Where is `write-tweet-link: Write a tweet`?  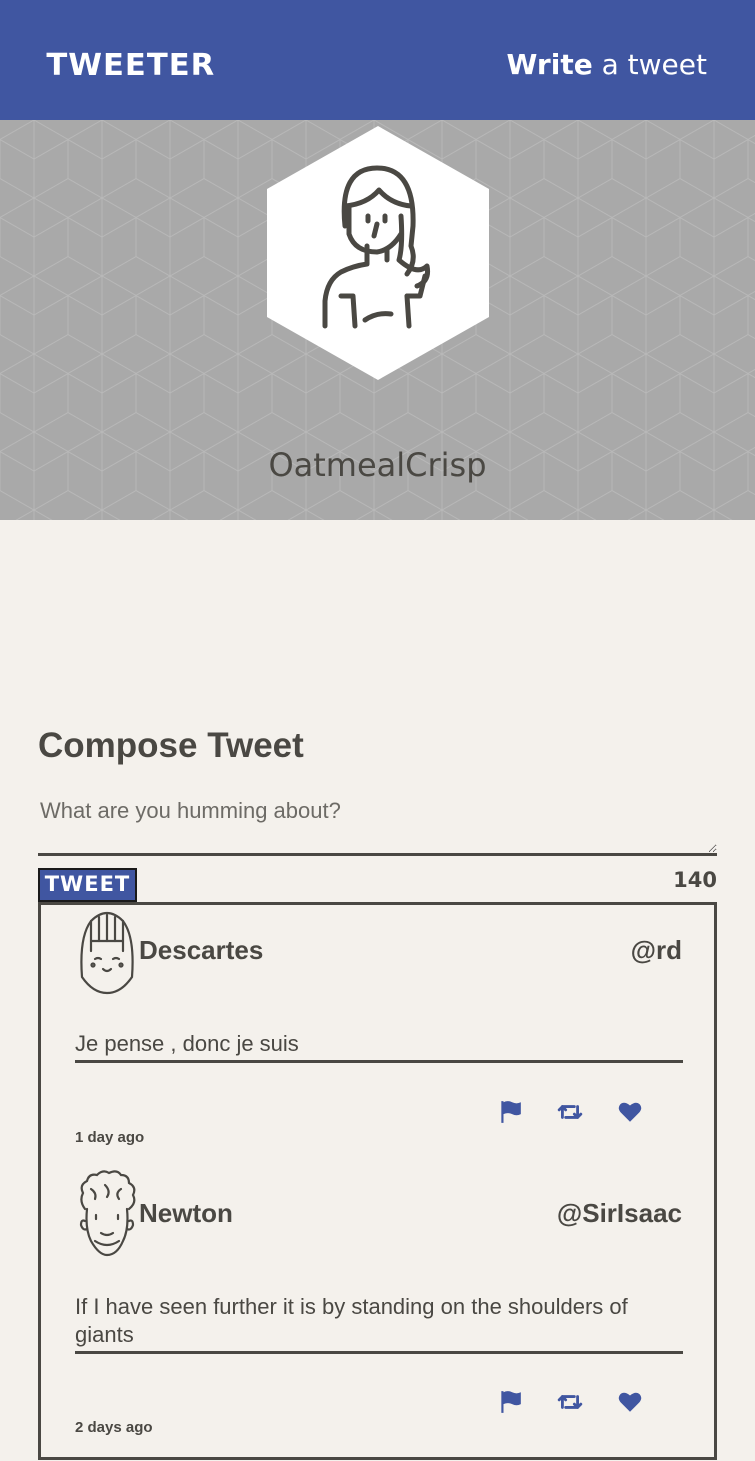 write-tweet-link: Write a tweet is located at coordinates (607, 64).